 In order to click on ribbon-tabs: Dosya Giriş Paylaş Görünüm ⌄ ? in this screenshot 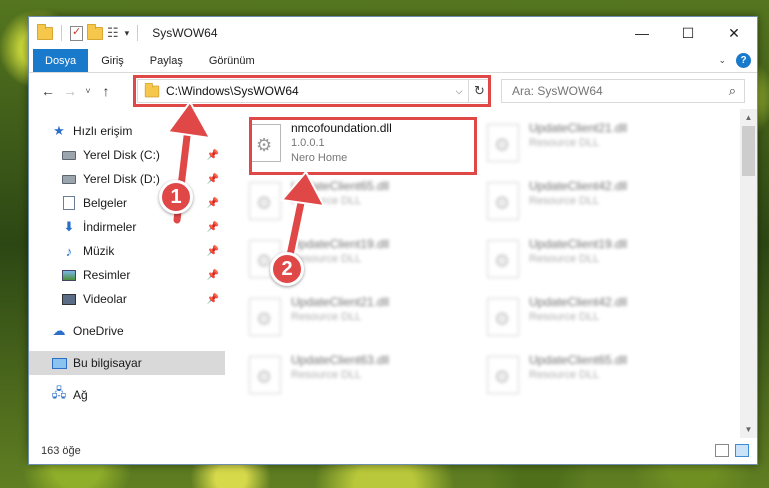, I will do `click(393, 61)`.